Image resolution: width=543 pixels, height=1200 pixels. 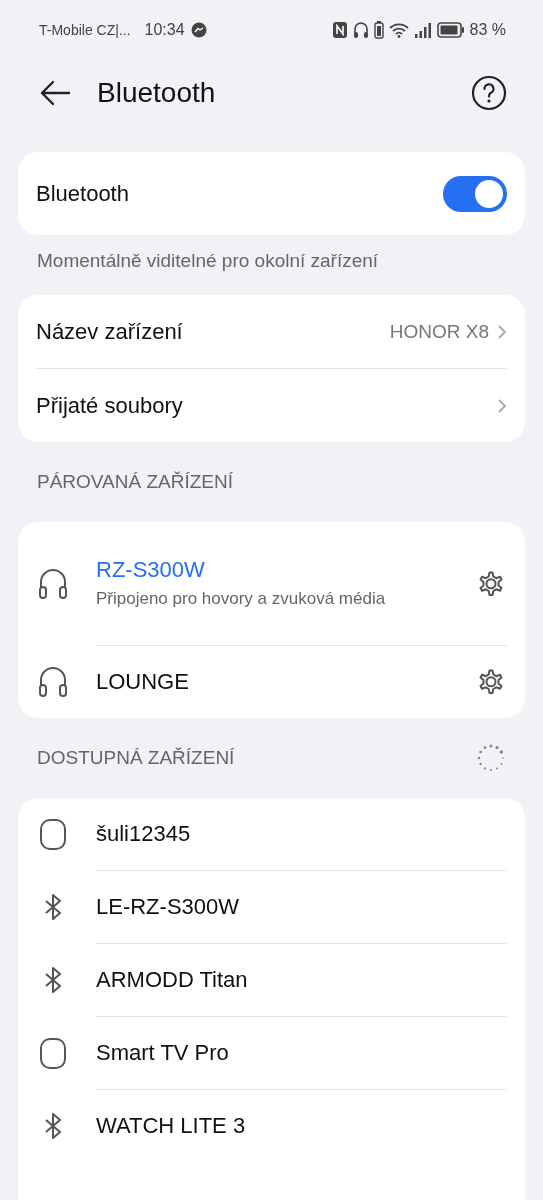 What do you see at coordinates (450, 30) in the screenshot?
I see `battery-icon` at bounding box center [450, 30].